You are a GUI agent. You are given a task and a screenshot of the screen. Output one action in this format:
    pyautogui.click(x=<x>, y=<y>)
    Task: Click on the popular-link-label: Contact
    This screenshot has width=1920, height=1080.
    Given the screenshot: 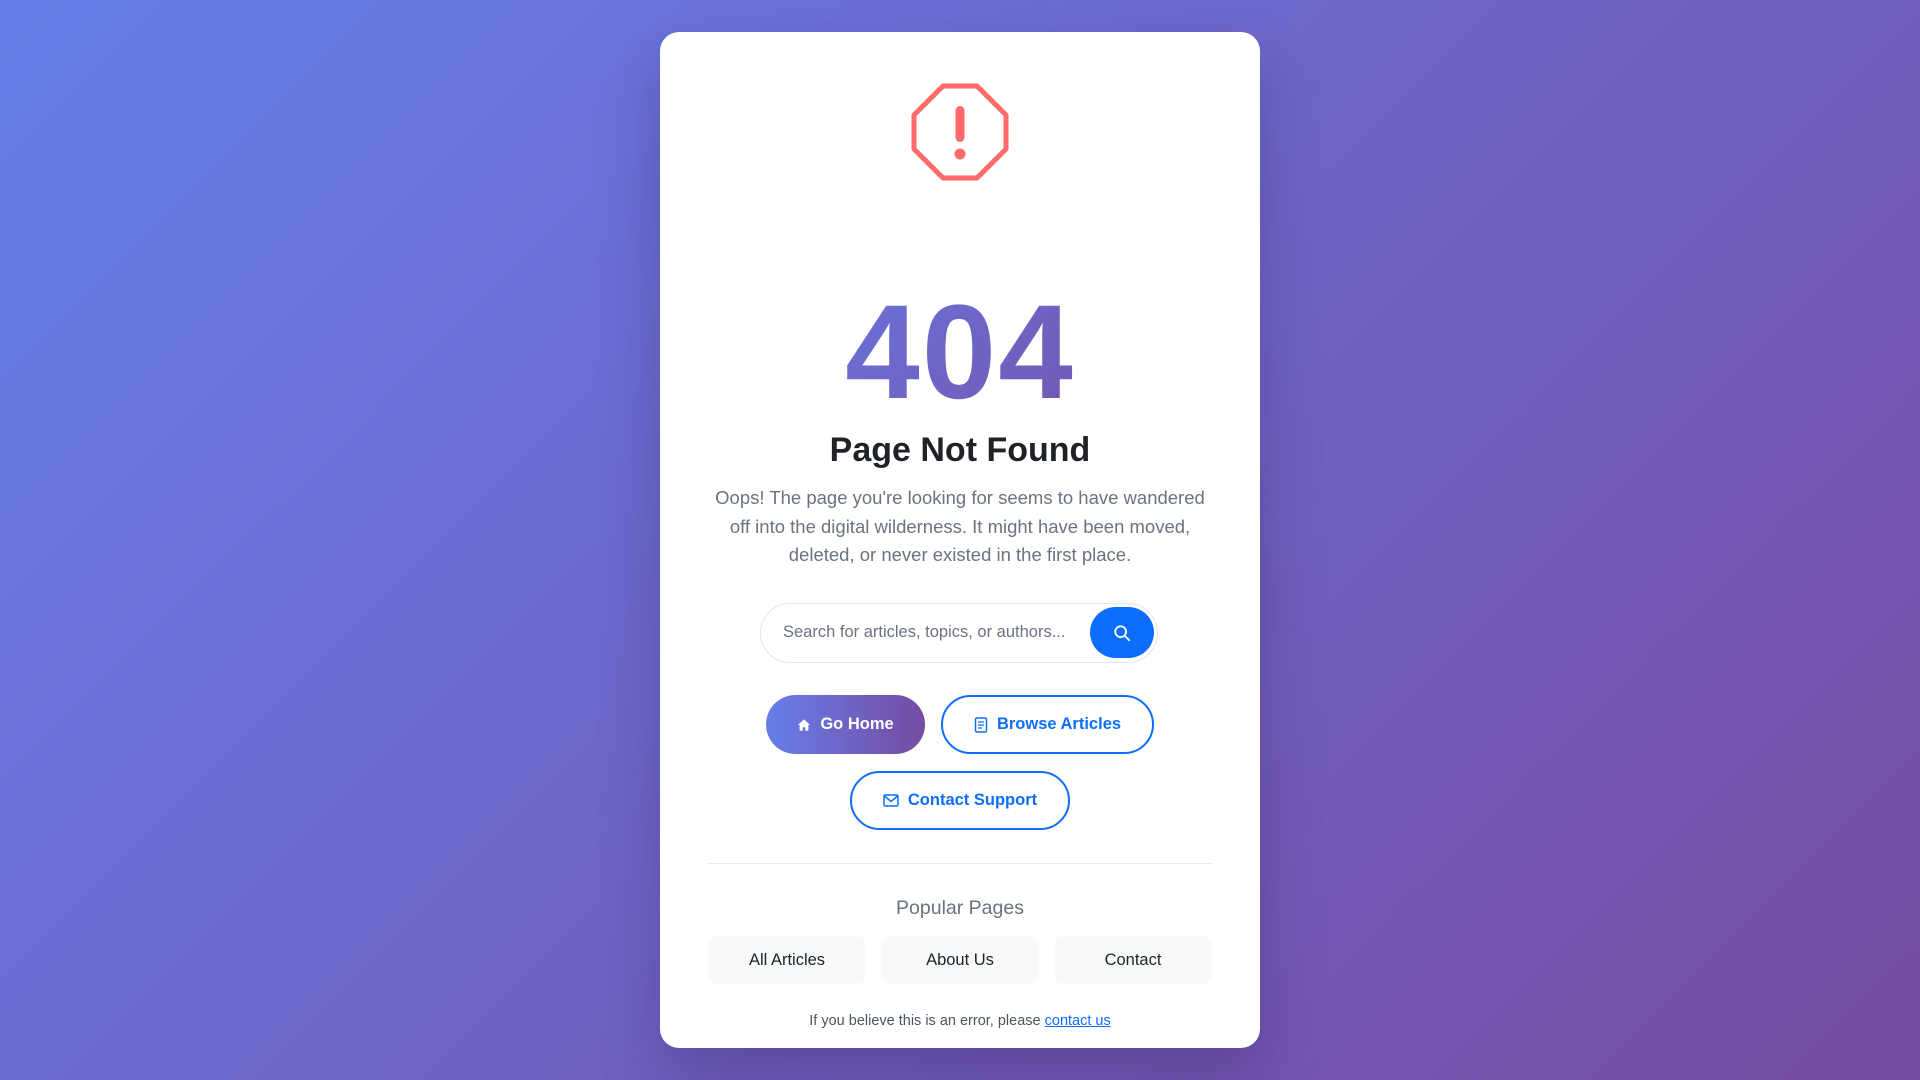 What is the action you would take?
    pyautogui.click(x=1133, y=959)
    